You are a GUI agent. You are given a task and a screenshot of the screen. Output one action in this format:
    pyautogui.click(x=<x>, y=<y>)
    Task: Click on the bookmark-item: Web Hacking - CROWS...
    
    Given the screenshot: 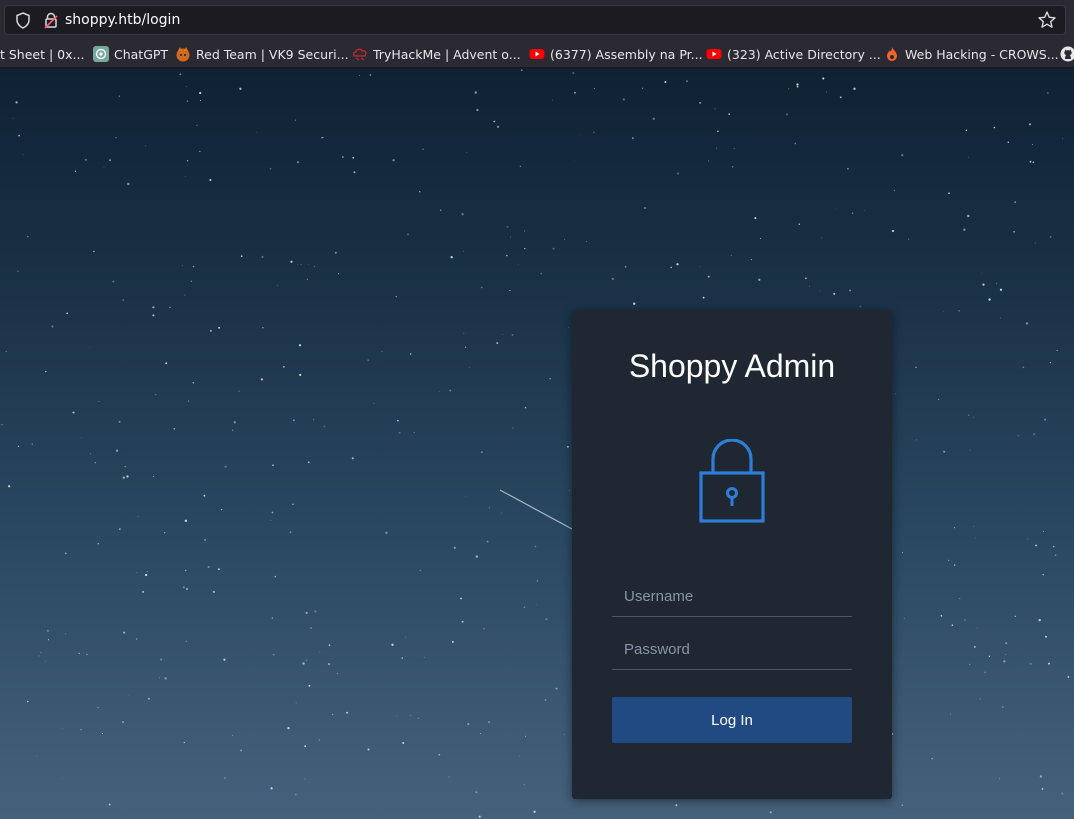 What is the action you would take?
    pyautogui.click(x=971, y=54)
    